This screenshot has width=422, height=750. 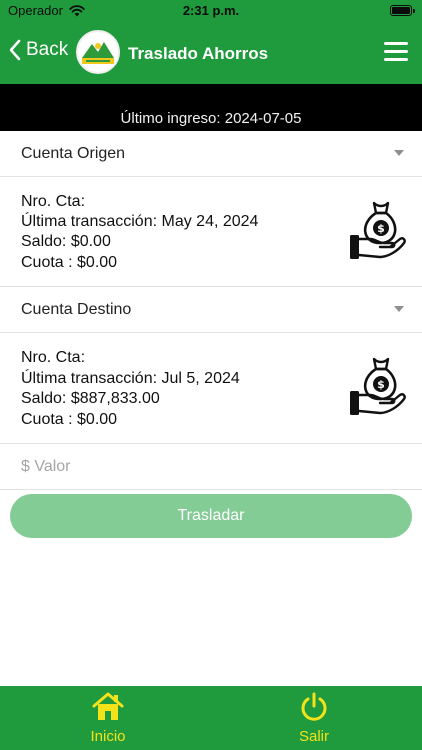 What do you see at coordinates (108, 736) in the screenshot?
I see `tab-home-label: Inicio` at bounding box center [108, 736].